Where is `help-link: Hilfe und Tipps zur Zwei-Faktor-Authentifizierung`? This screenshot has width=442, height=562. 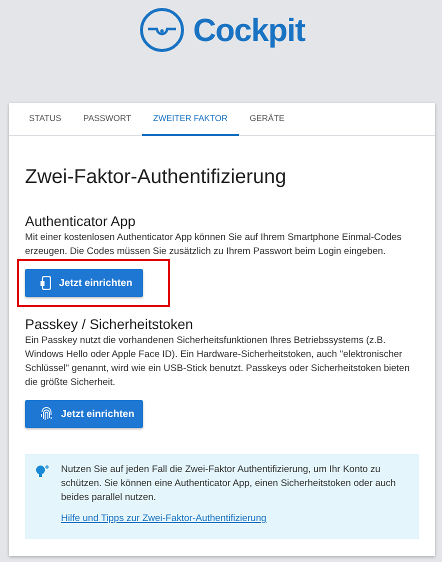
help-link: Hilfe und Tipps zur Zwei-Faktor-Authentifizierung is located at coordinates (163, 518).